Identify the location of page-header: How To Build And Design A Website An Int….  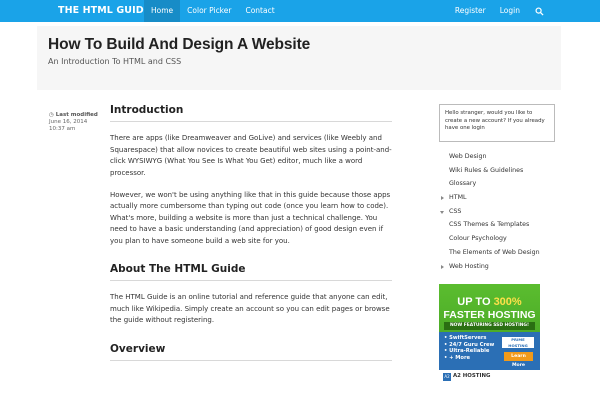
(299, 58).